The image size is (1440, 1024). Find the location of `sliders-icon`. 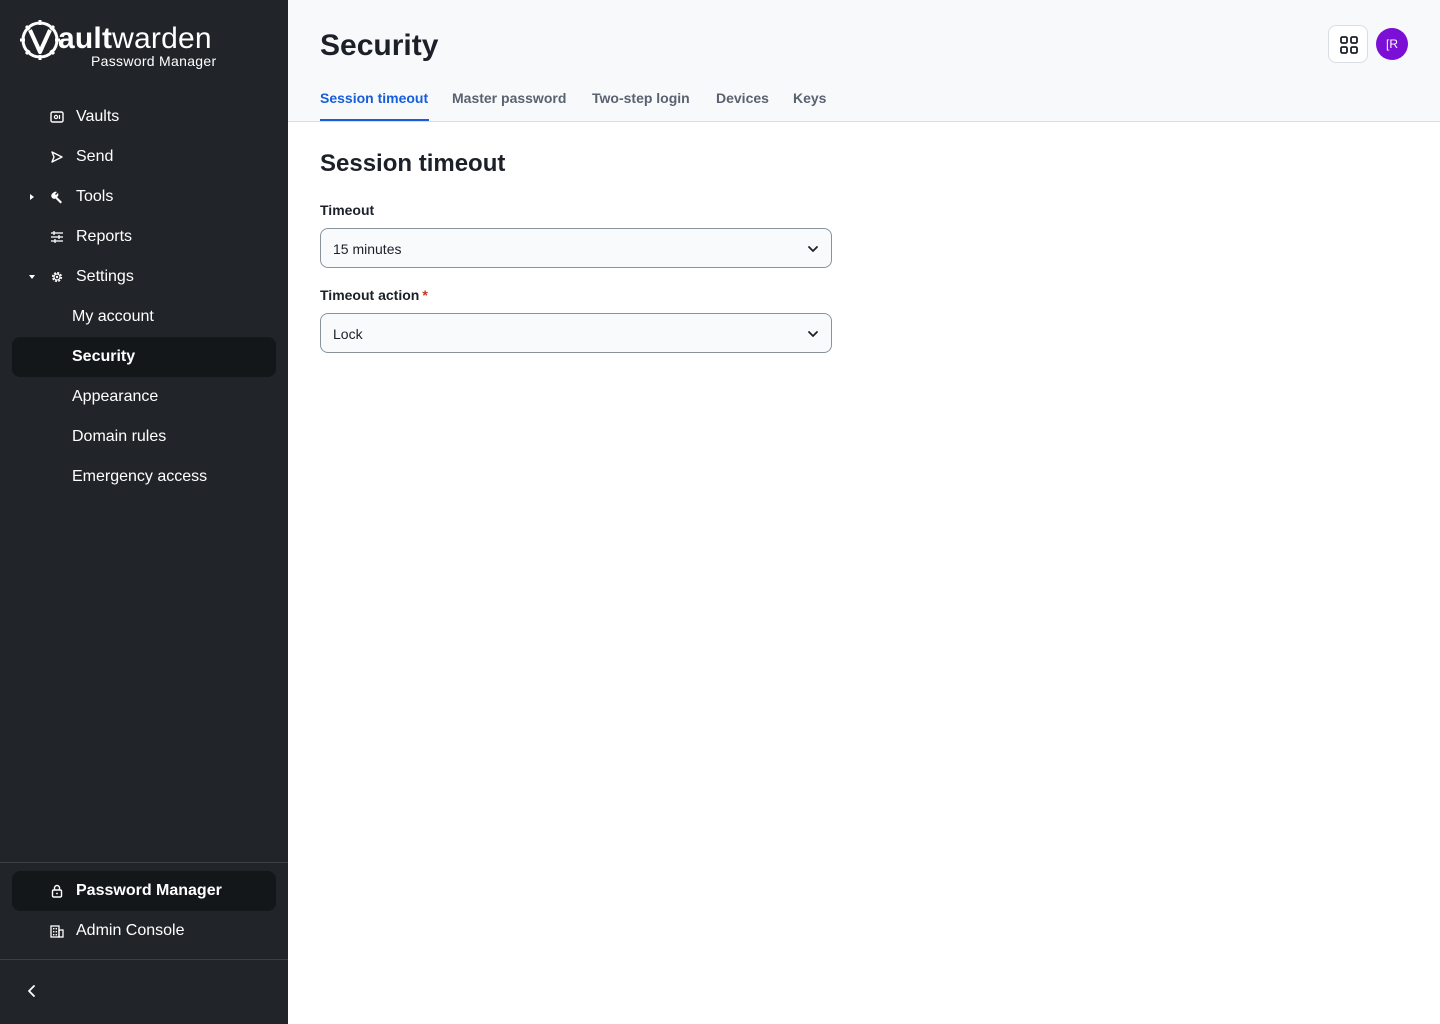

sliders-icon is located at coordinates (57, 237).